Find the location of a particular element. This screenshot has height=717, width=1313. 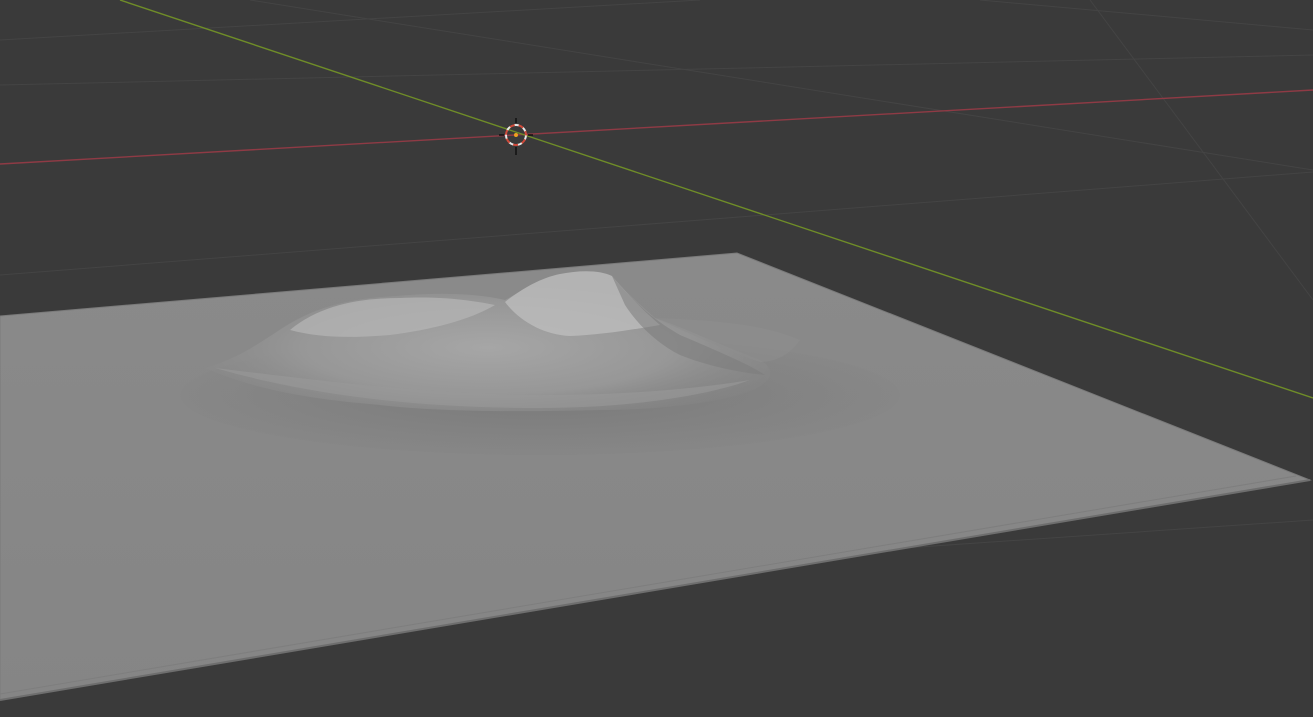

x-axis-line is located at coordinates (656, 127).